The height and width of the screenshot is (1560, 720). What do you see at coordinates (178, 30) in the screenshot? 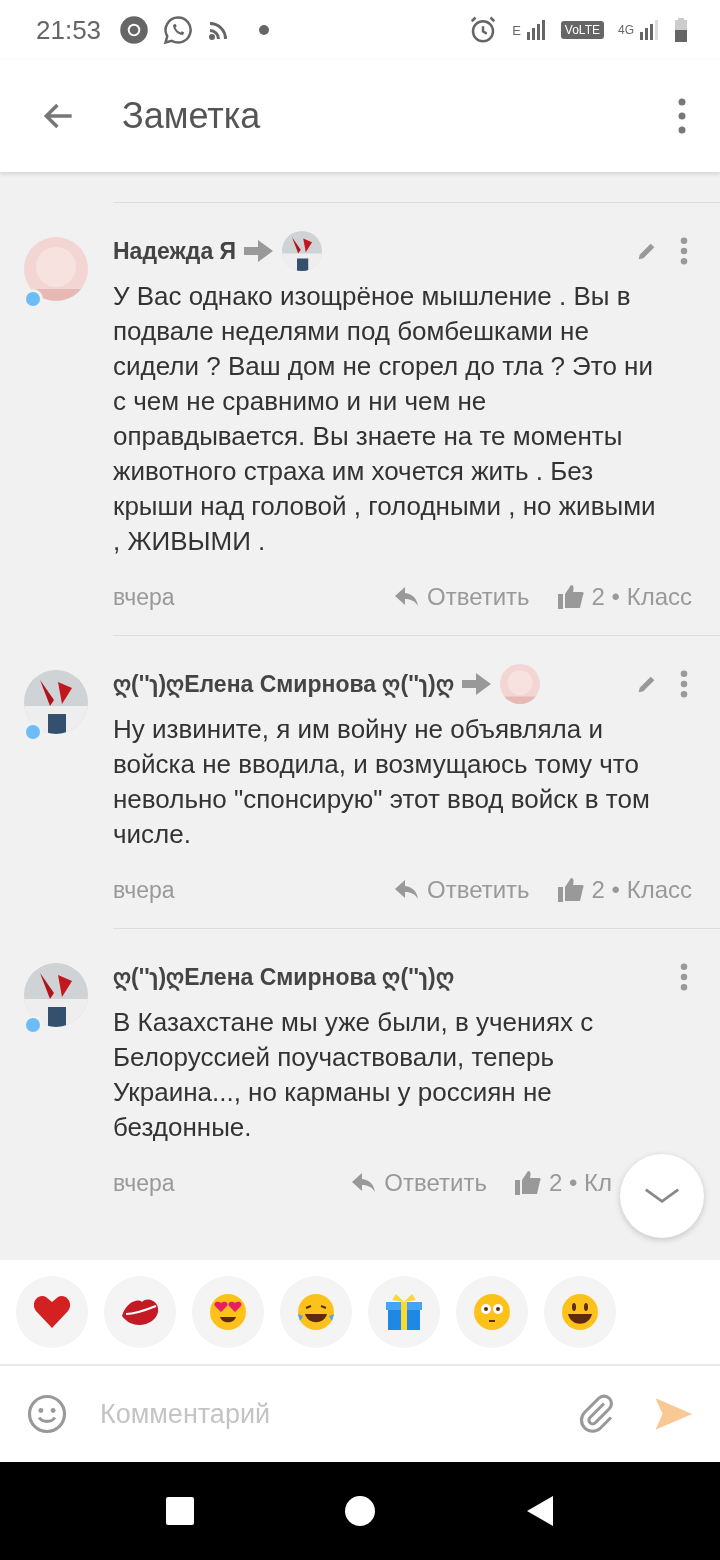
I see `chat-icon` at bounding box center [178, 30].